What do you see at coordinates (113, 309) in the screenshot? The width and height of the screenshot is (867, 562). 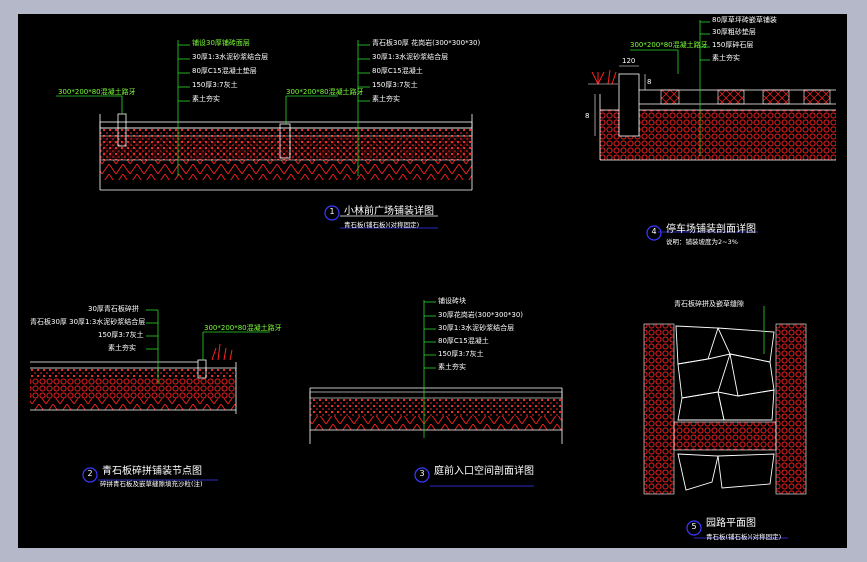 I see `d2-layer-1: 30厚青石板碎拼` at bounding box center [113, 309].